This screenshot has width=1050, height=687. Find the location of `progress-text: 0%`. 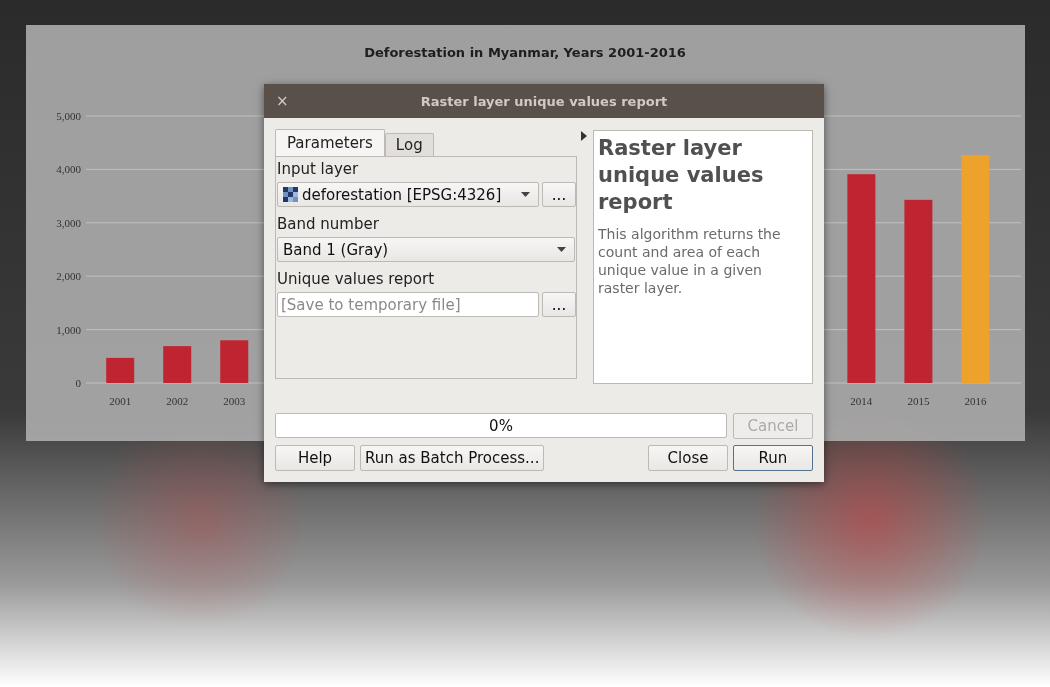

progress-text: 0% is located at coordinates (501, 425).